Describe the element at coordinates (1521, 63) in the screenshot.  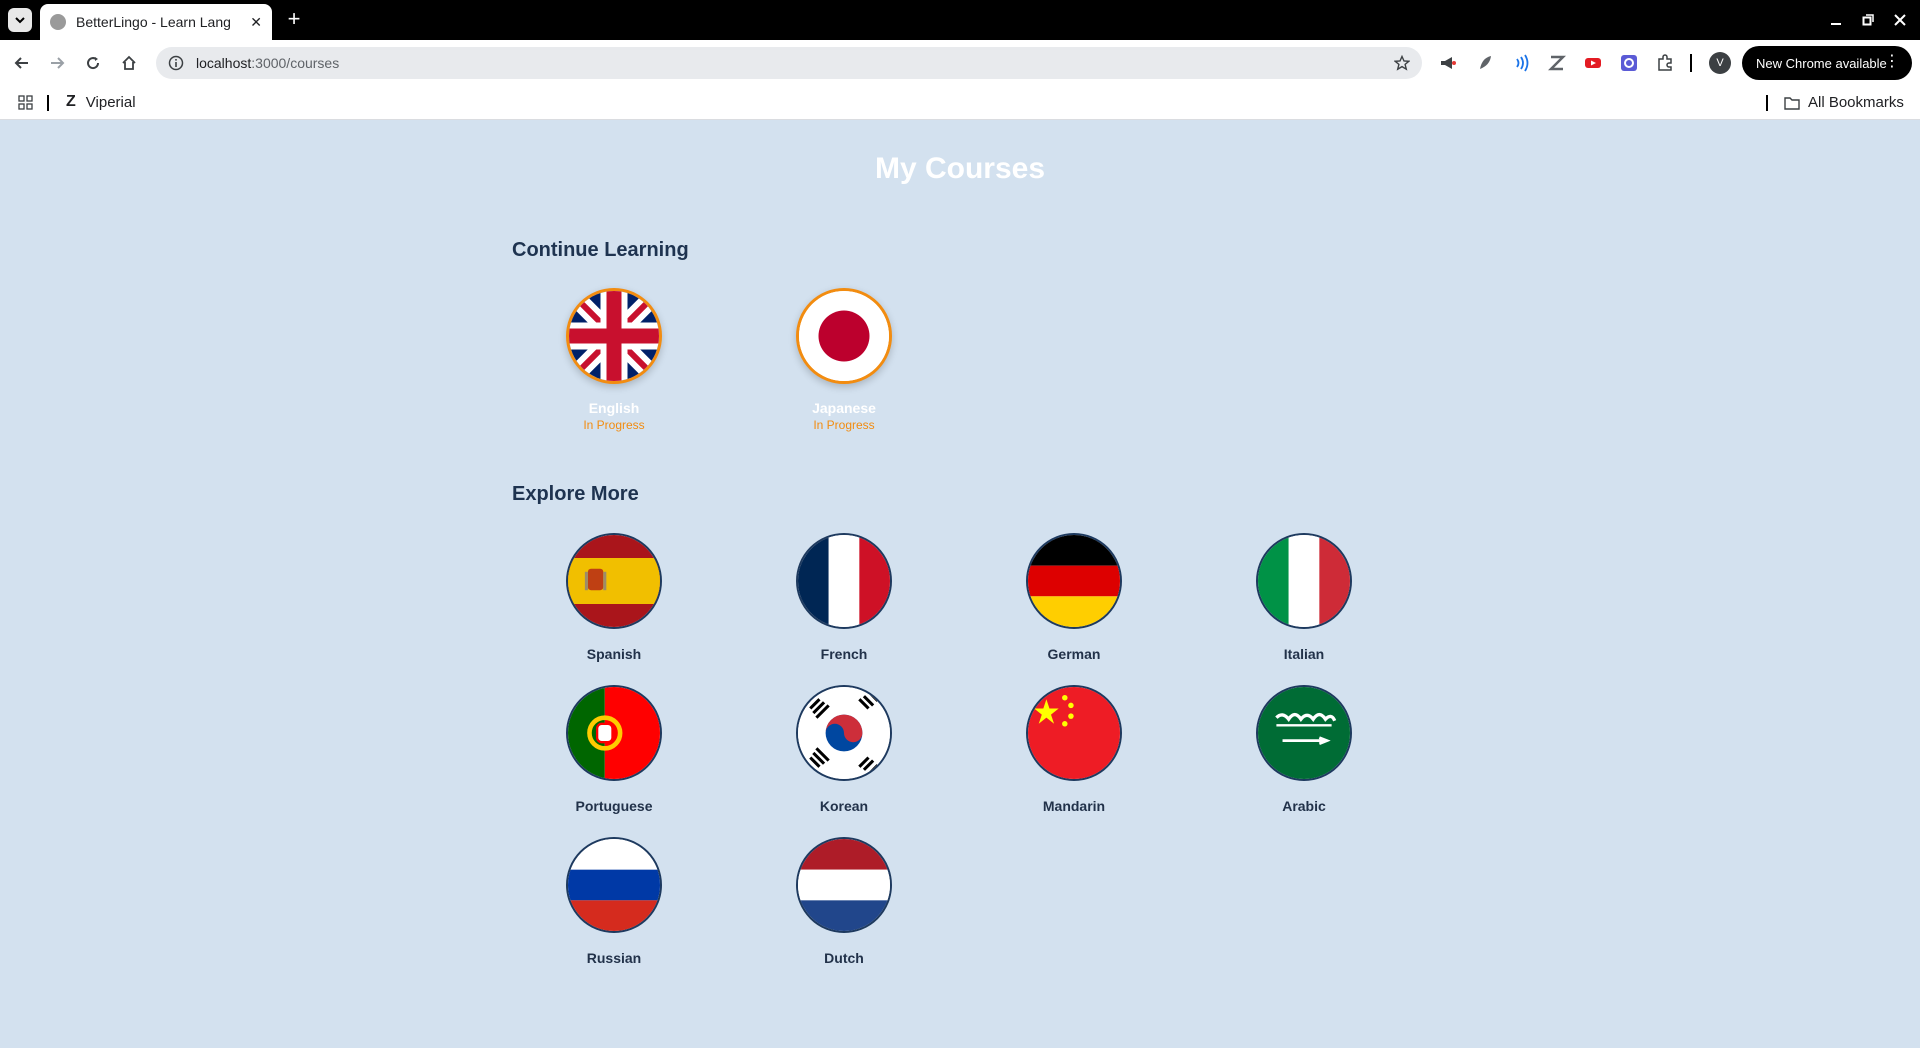
I see `wave-extension-icon` at that location.